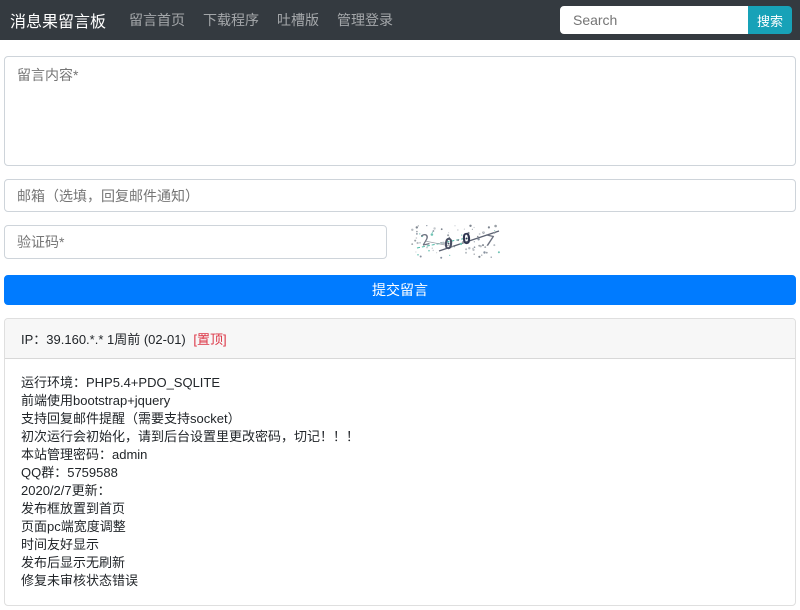 This screenshot has height=610, width=800. Describe the element at coordinates (73, 508) in the screenshot. I see `message-line: 发布框放置到首页` at that location.